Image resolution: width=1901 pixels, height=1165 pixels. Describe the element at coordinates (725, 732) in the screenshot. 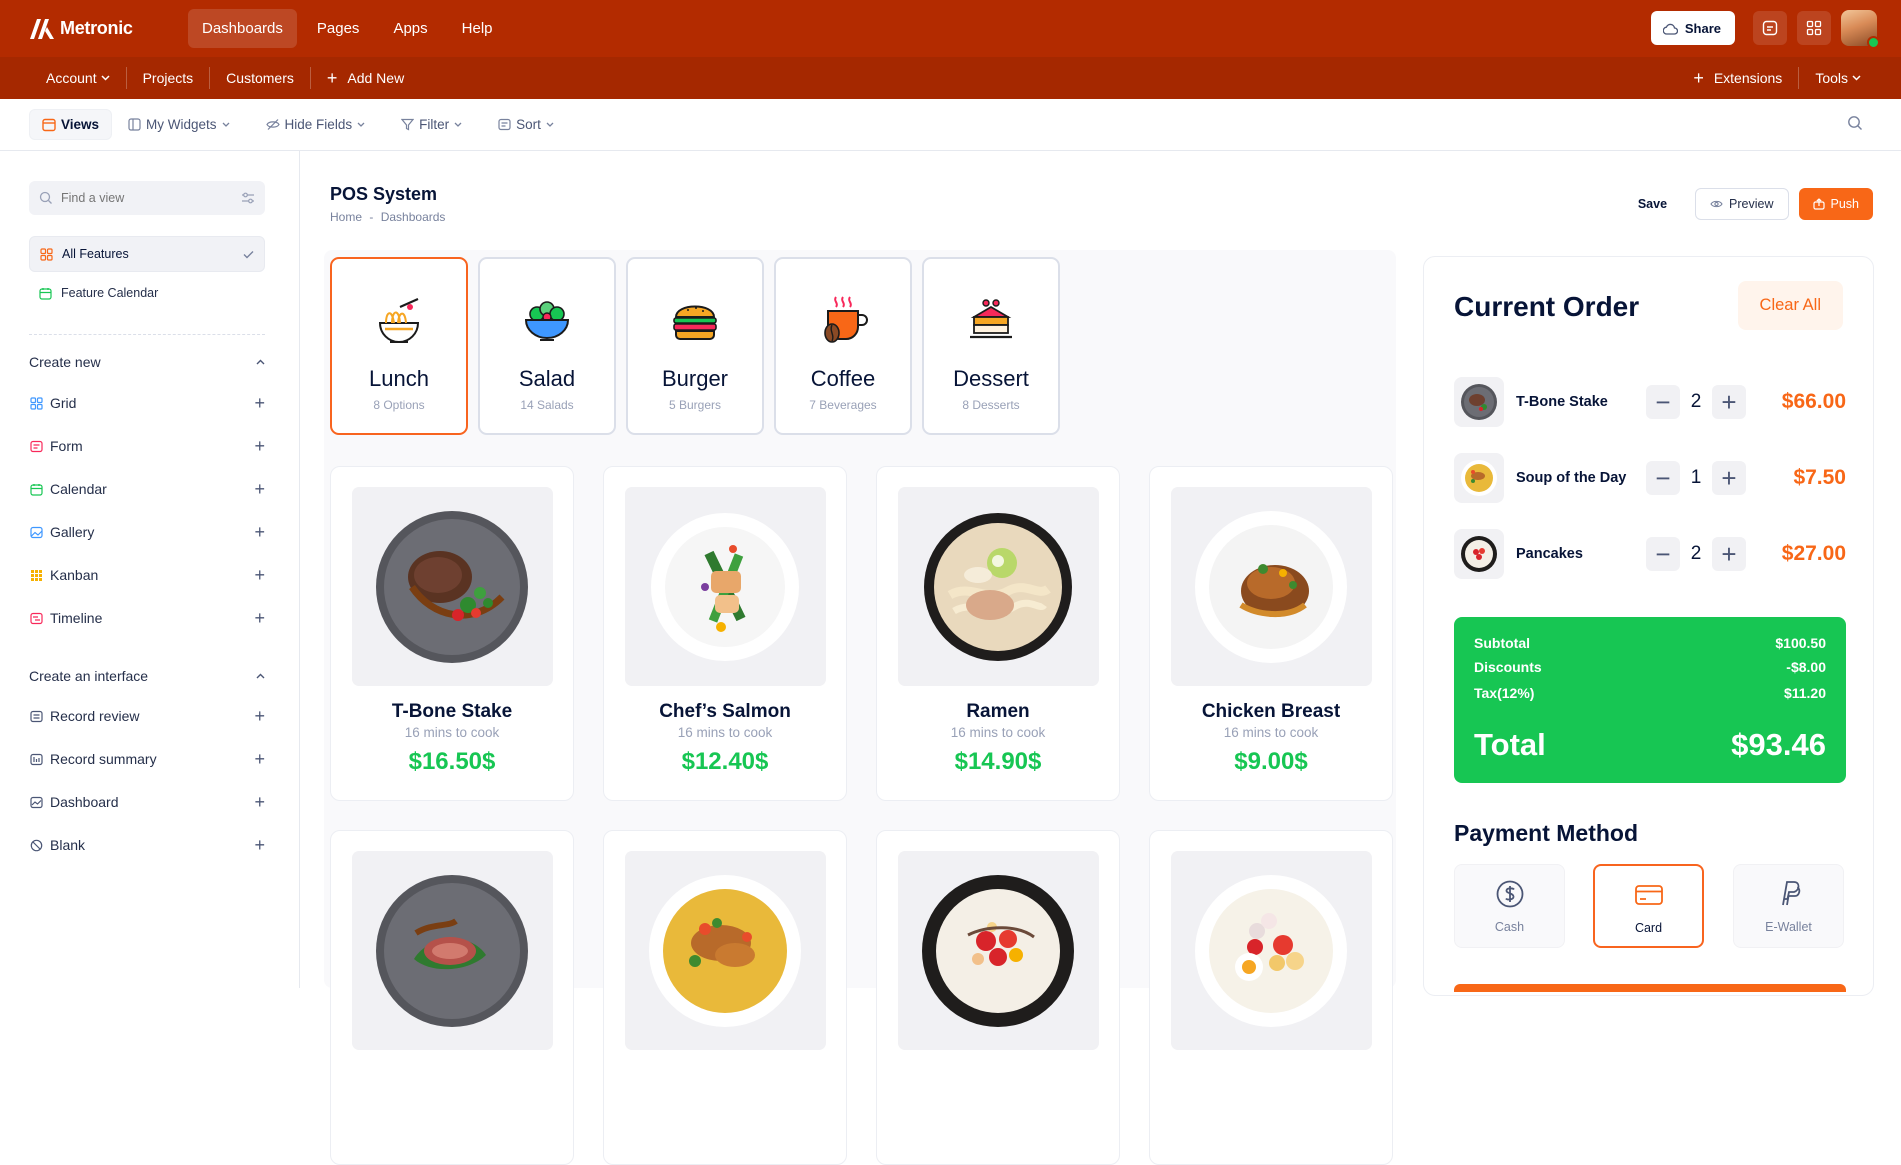

I see `food-cook-time: 16 mins to cook` at that location.